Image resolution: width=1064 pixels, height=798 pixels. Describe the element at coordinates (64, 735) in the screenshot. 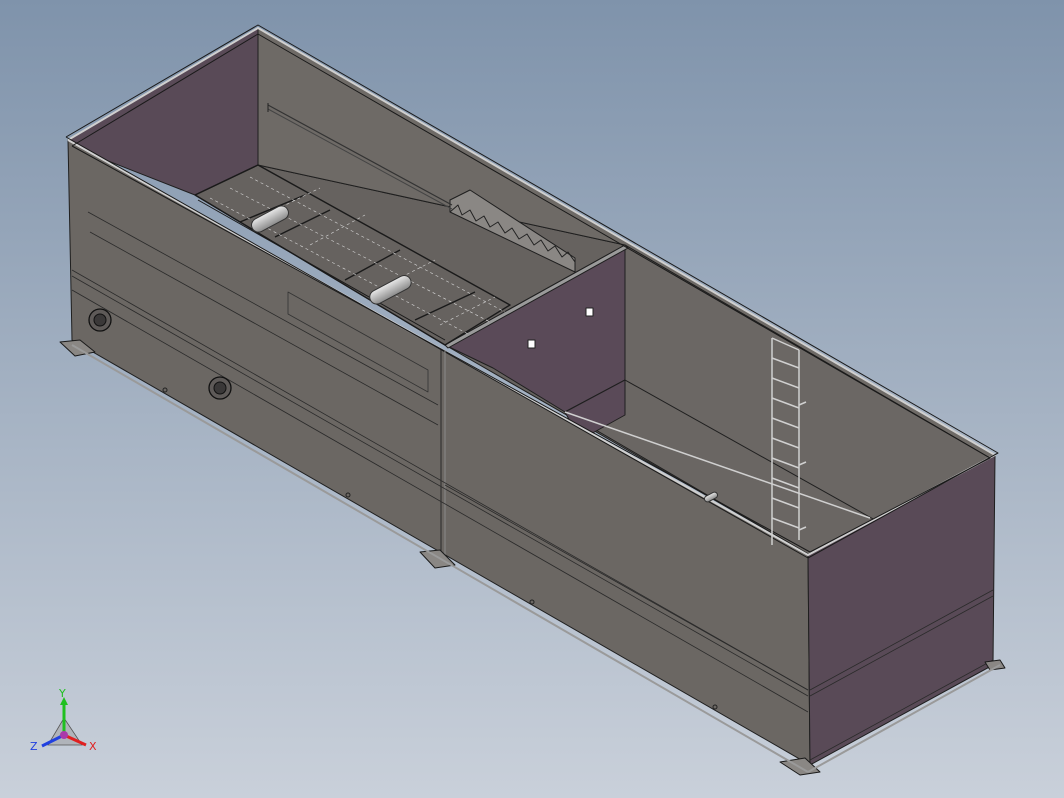

I see `triad-origin` at that location.